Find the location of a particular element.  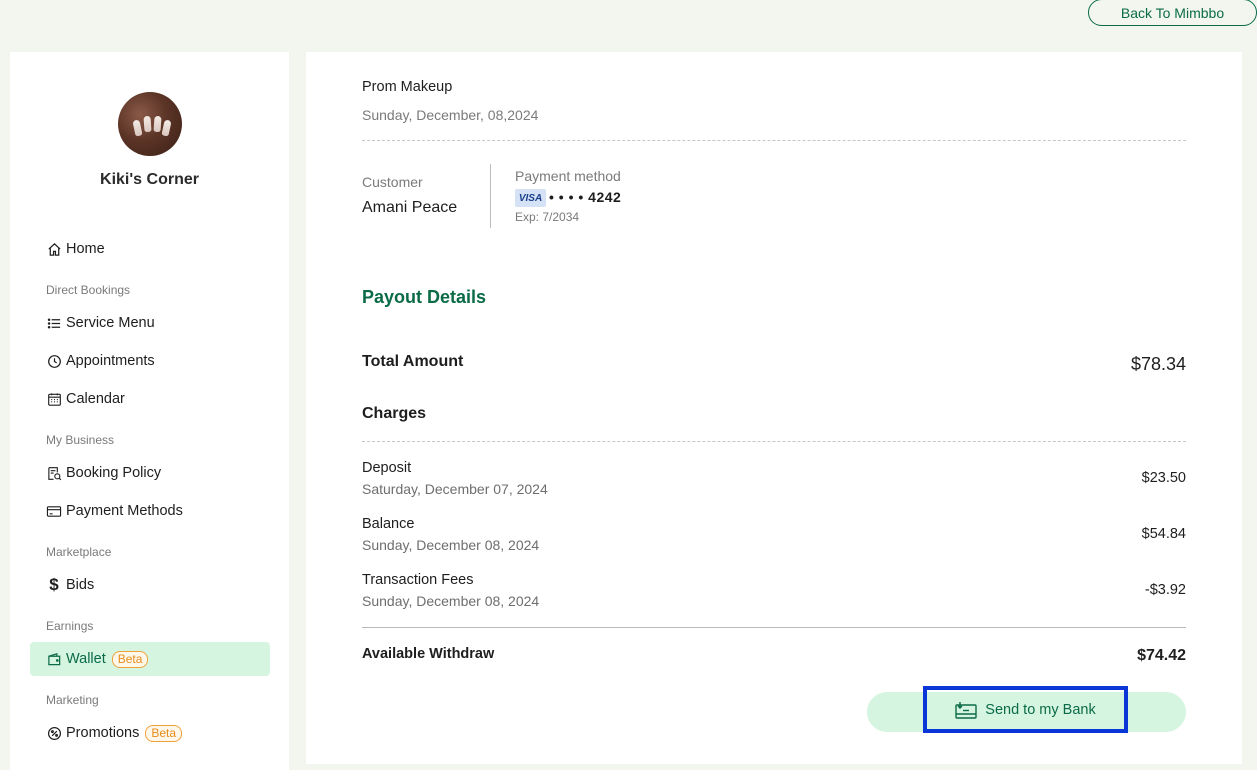

list-icon is located at coordinates (54, 323).